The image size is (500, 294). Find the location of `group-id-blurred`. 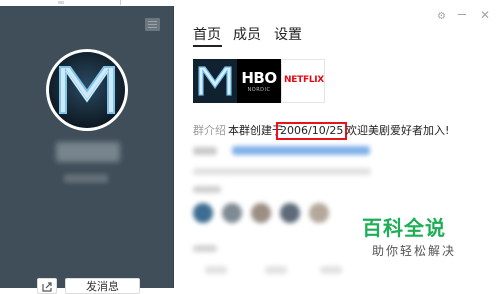

group-id-blurred is located at coordinates (86, 178).